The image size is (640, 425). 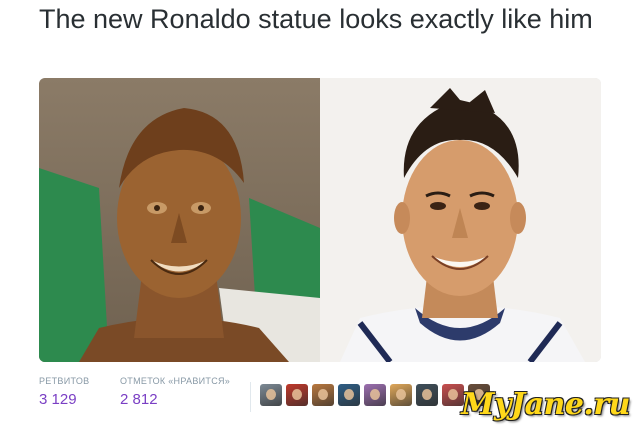 I want to click on retweets-label: РЕТВИТОВ, so click(x=64, y=381).